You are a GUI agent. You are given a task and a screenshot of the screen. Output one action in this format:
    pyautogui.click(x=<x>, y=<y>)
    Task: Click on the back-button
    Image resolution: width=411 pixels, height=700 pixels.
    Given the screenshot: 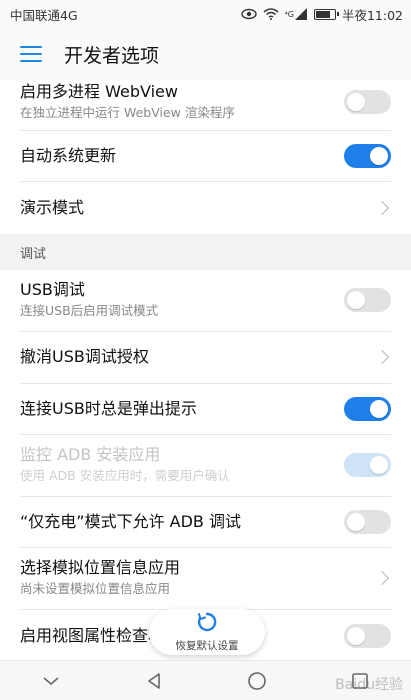 What is the action you would take?
    pyautogui.click(x=154, y=681)
    